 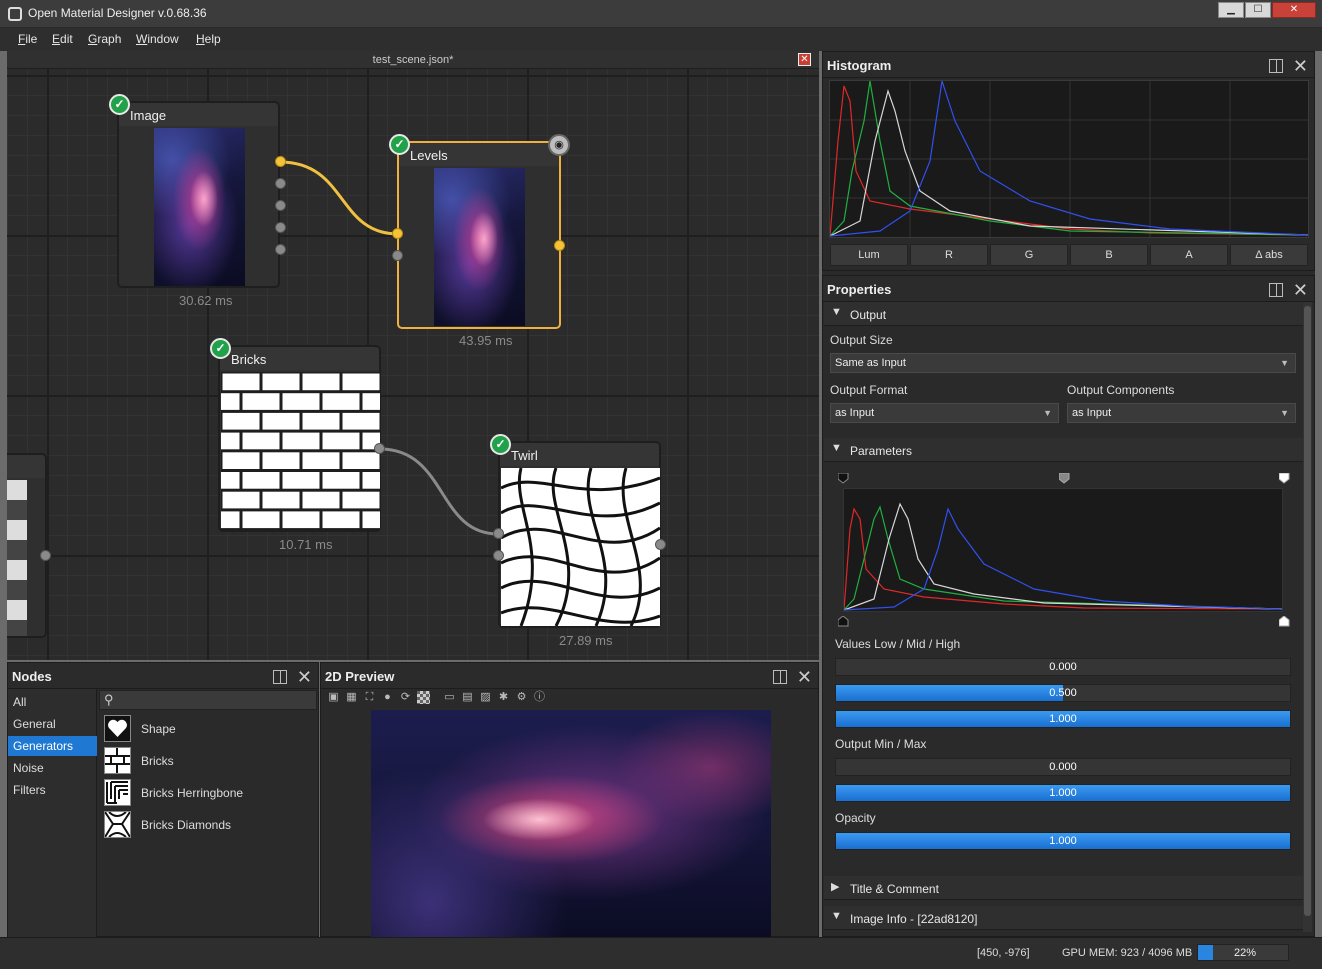 I want to click on bookmark-icon: ▭, so click(x=449, y=697).